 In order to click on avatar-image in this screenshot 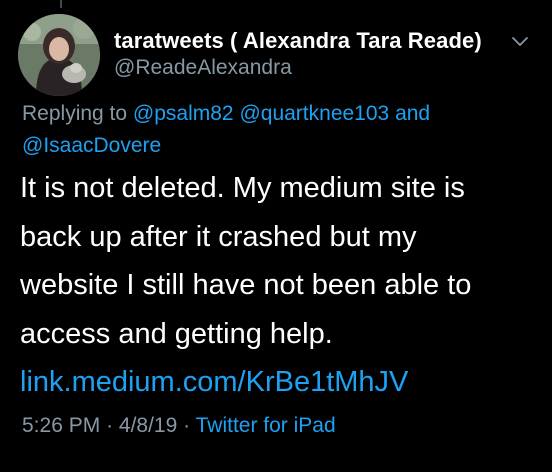, I will do `click(59, 55)`.